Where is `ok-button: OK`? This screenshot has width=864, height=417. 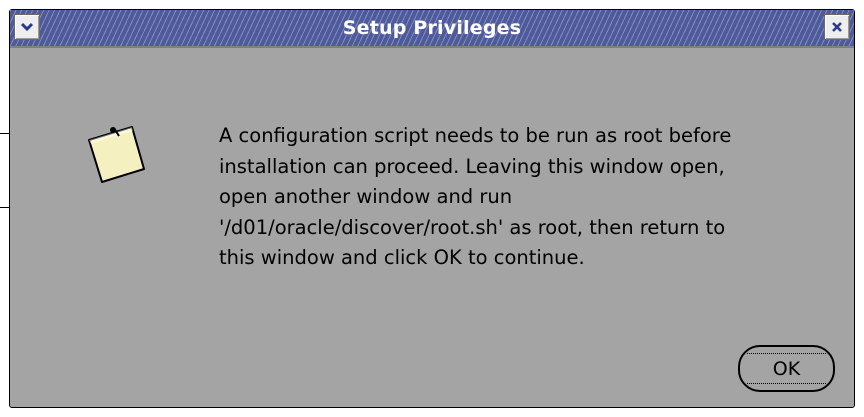
ok-button: OK is located at coordinates (786, 368).